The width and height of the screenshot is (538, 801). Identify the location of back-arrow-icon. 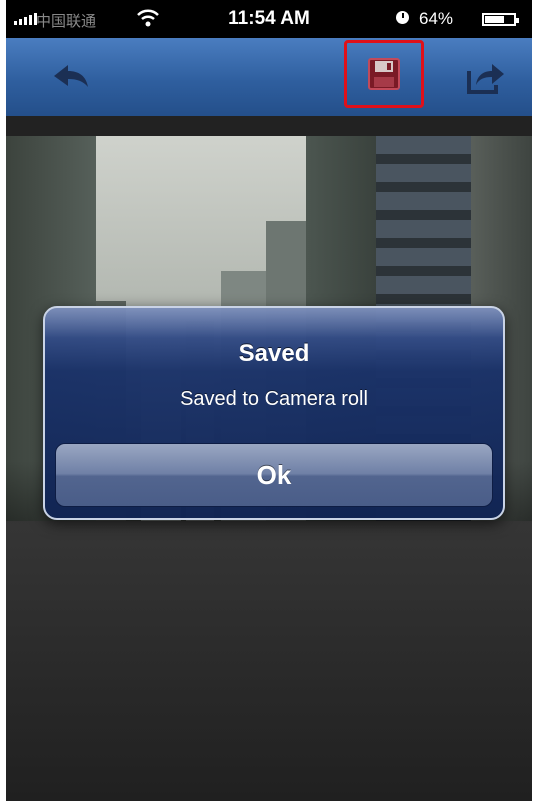
(71, 76).